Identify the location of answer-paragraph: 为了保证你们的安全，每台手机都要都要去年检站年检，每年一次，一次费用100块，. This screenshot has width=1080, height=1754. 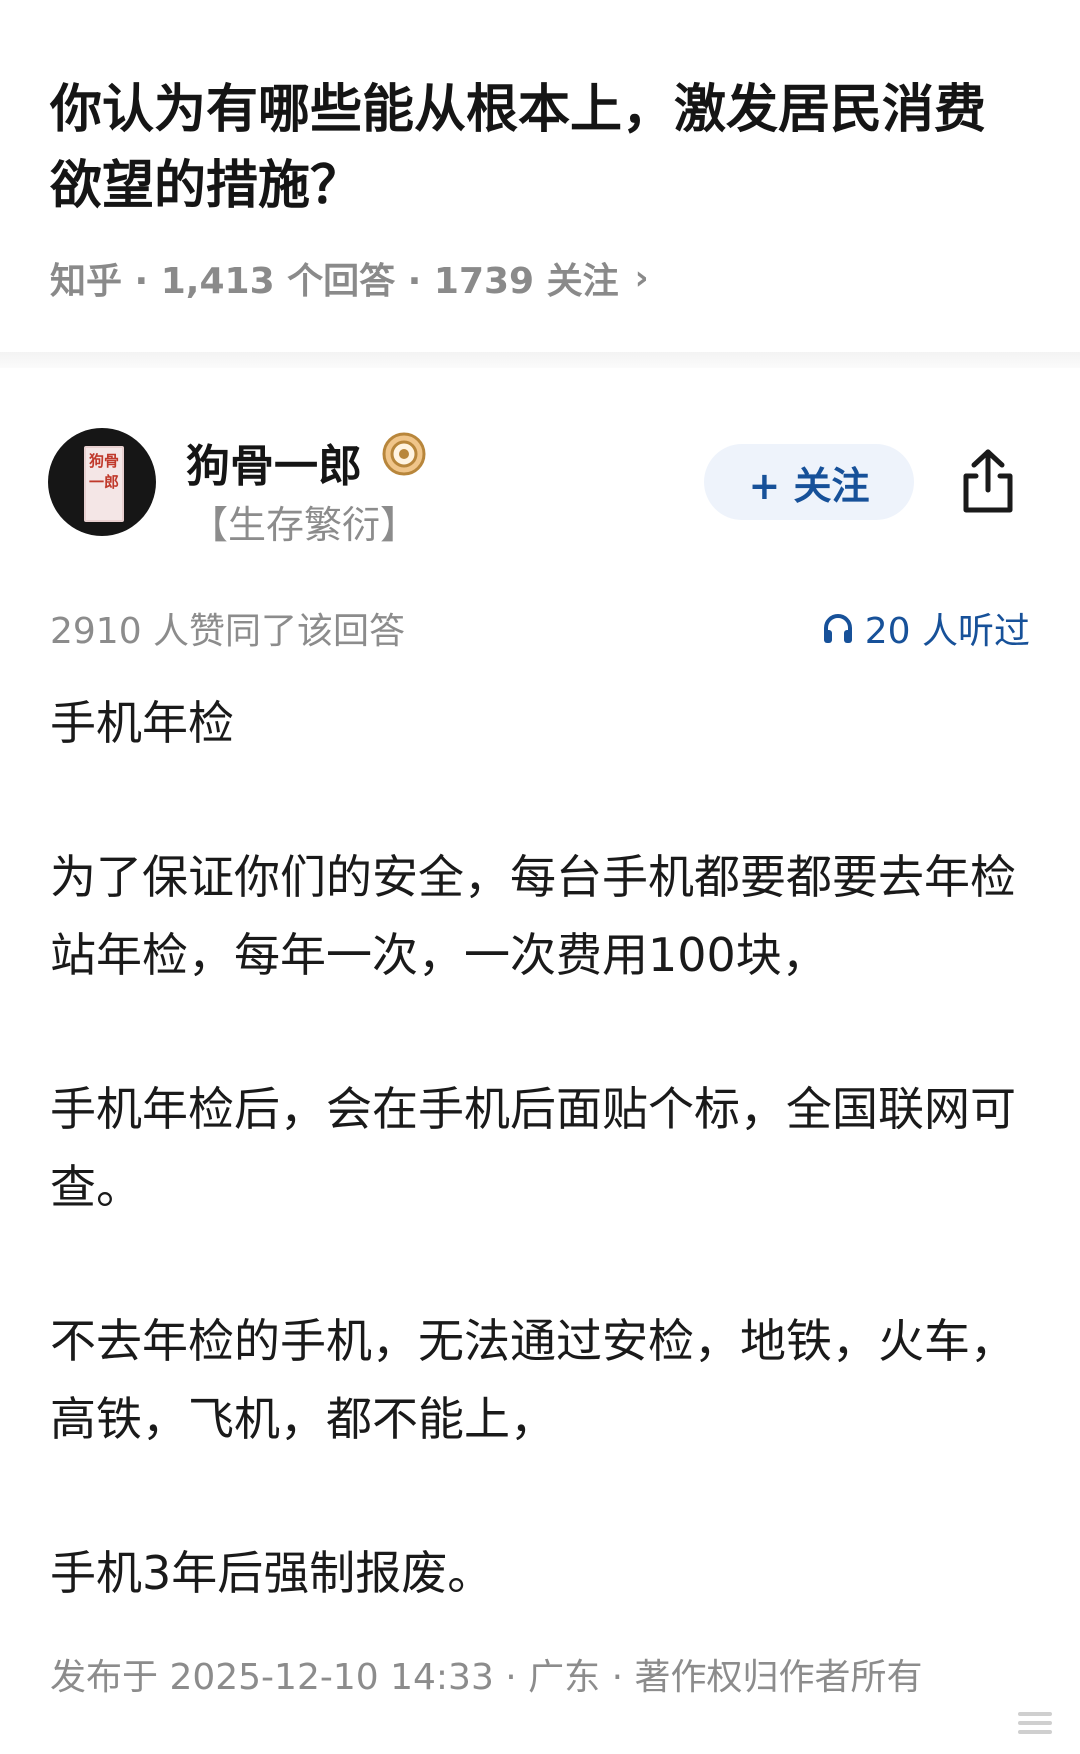
(533, 916).